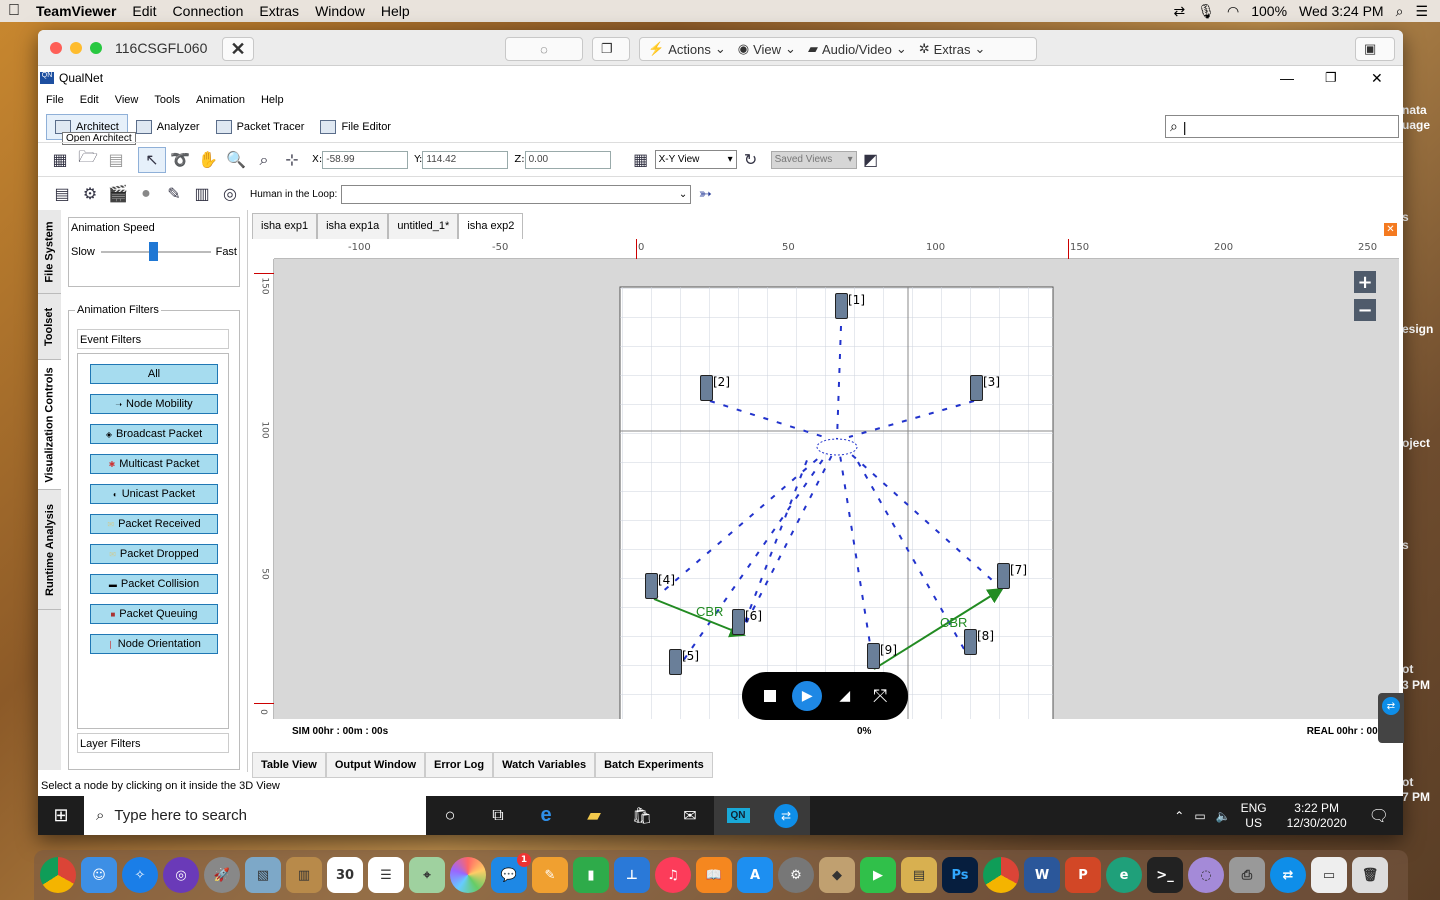 This screenshot has height=900, width=1440. I want to click on tab-visualization-controls: Visualization Controls, so click(49, 425).